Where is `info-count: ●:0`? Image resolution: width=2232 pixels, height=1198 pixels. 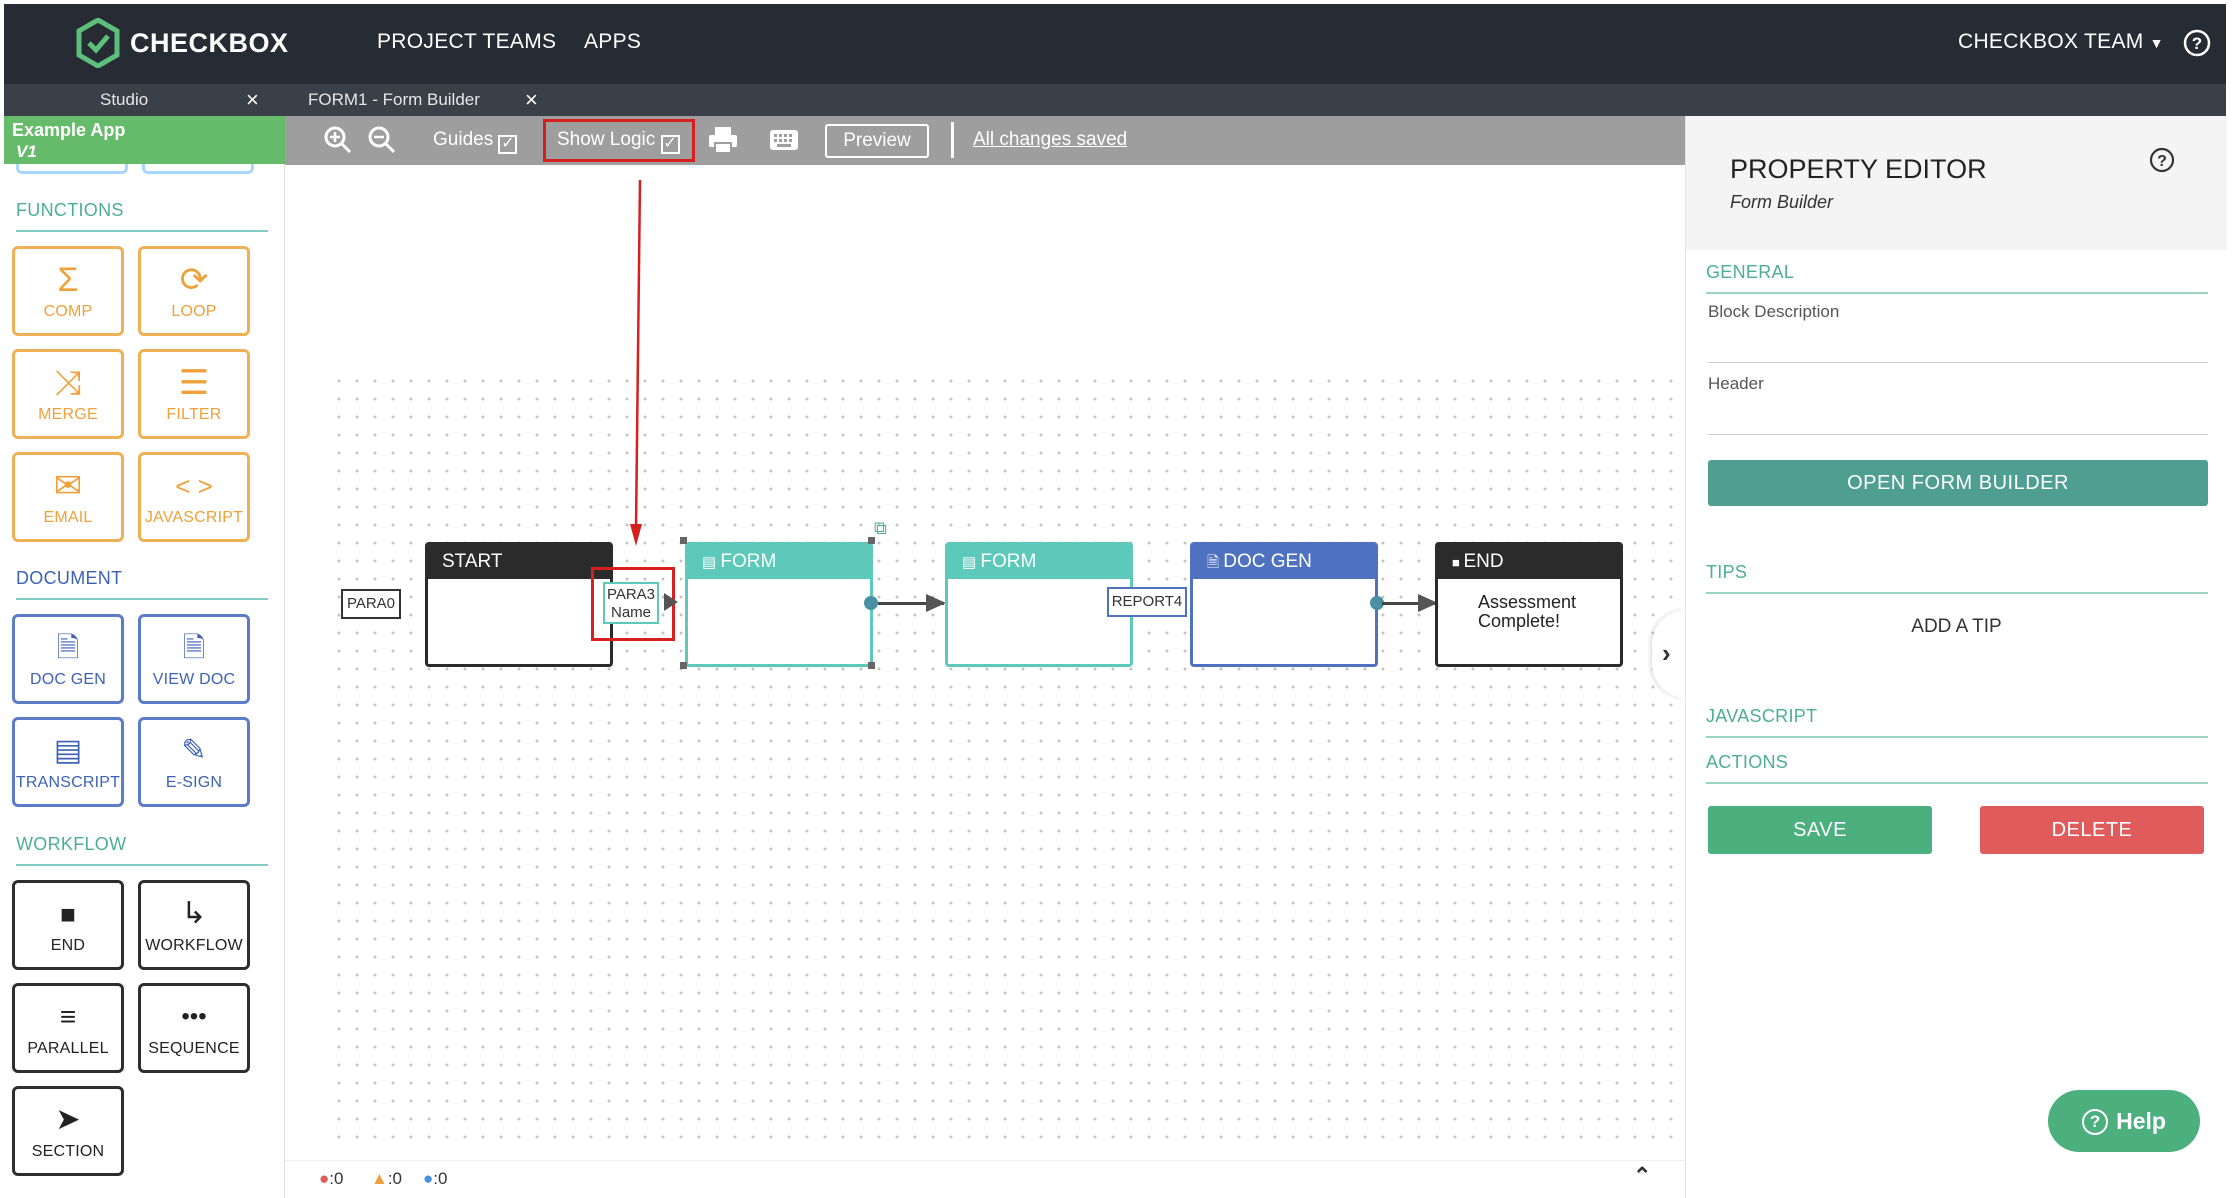 info-count: ●:0 is located at coordinates (435, 1179).